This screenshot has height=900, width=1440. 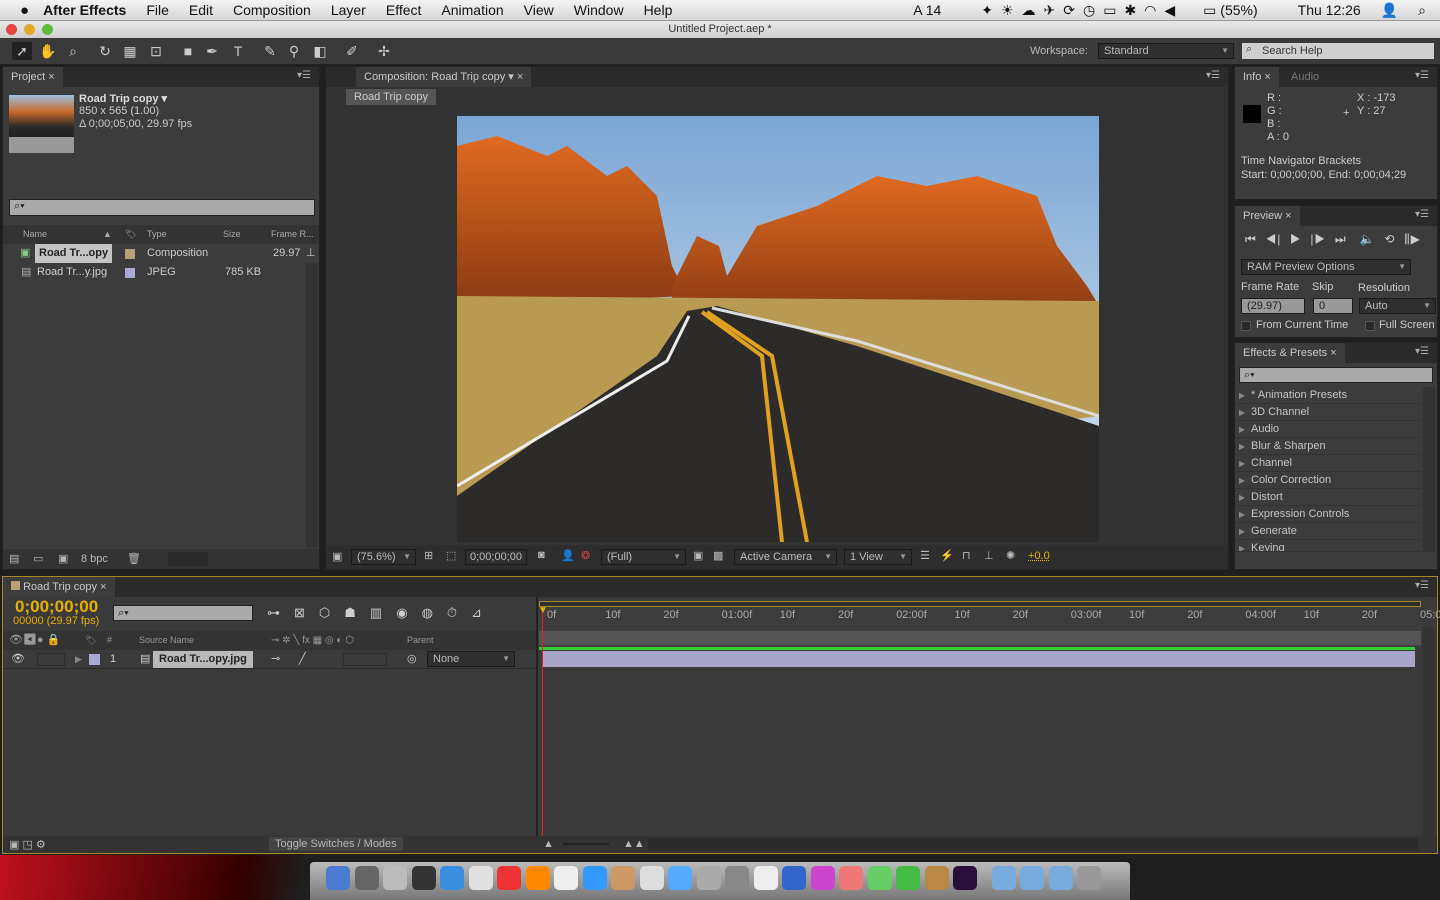 I want to click on from-current-time-checkbox, so click(x=1246, y=326).